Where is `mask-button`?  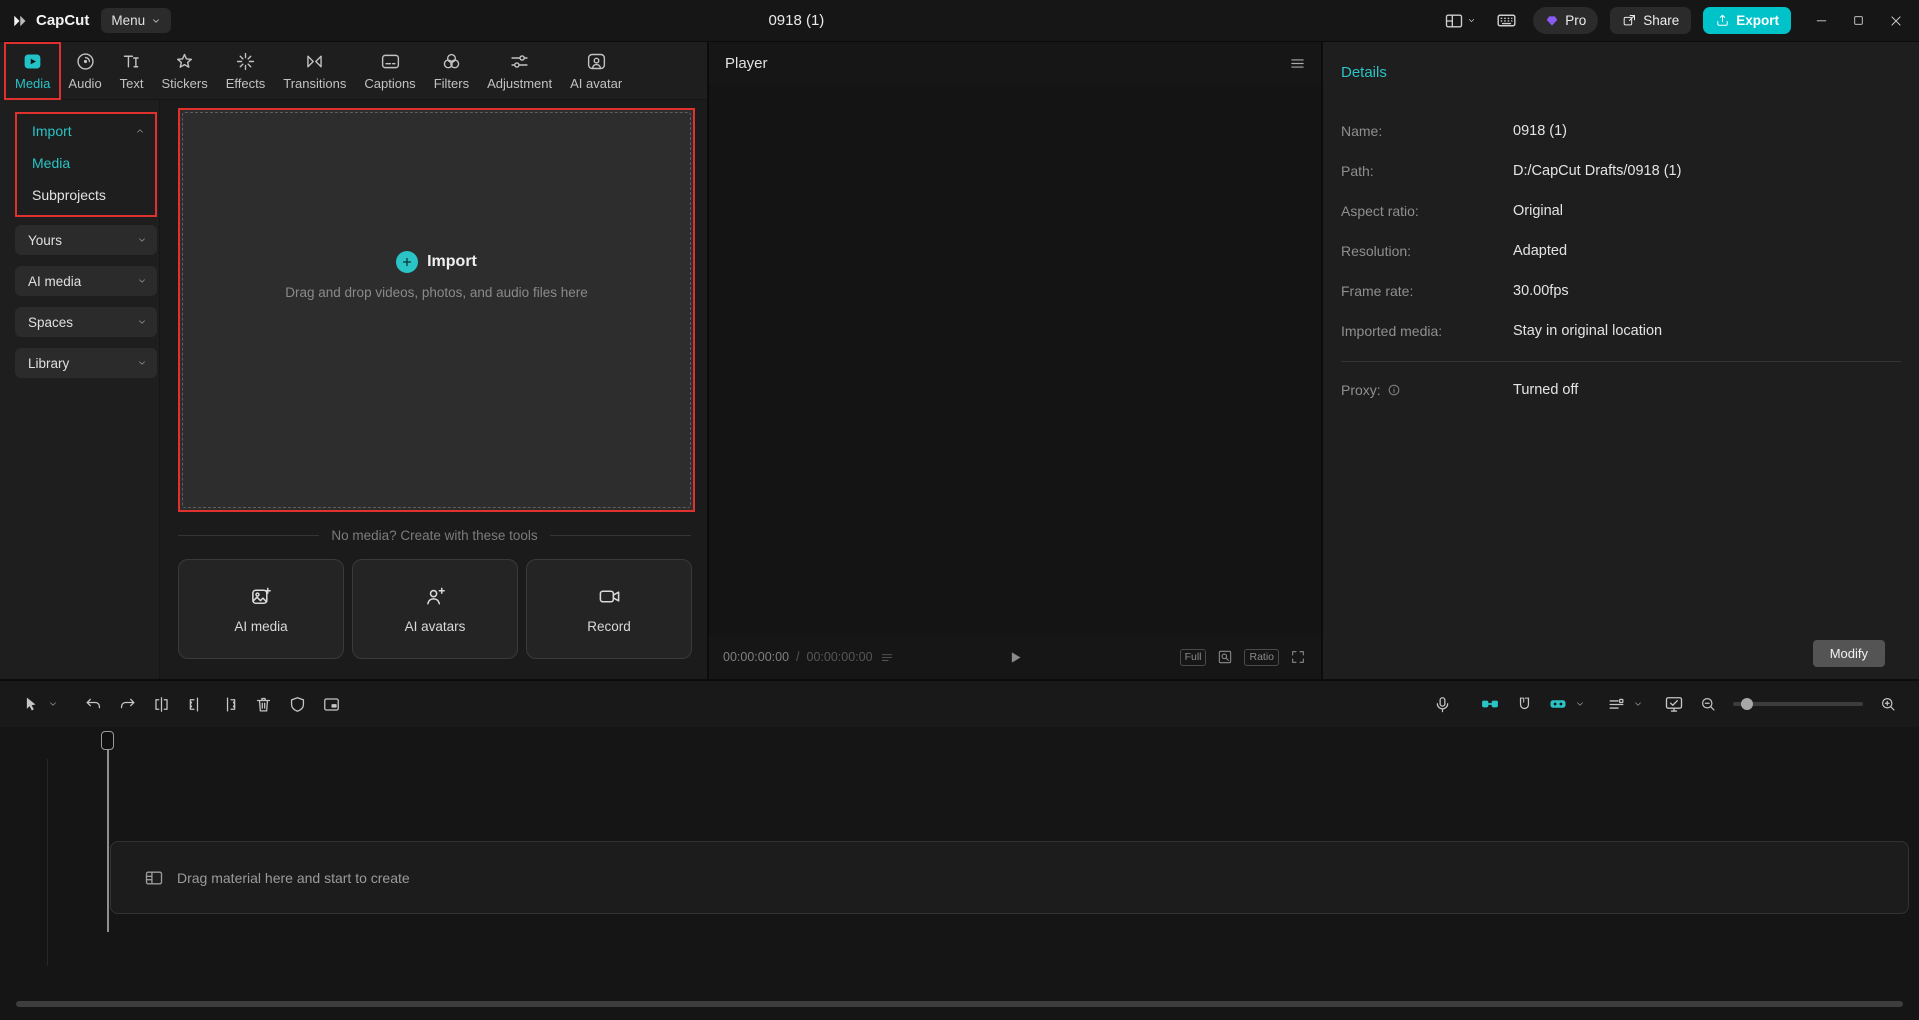 mask-button is located at coordinates (297, 704).